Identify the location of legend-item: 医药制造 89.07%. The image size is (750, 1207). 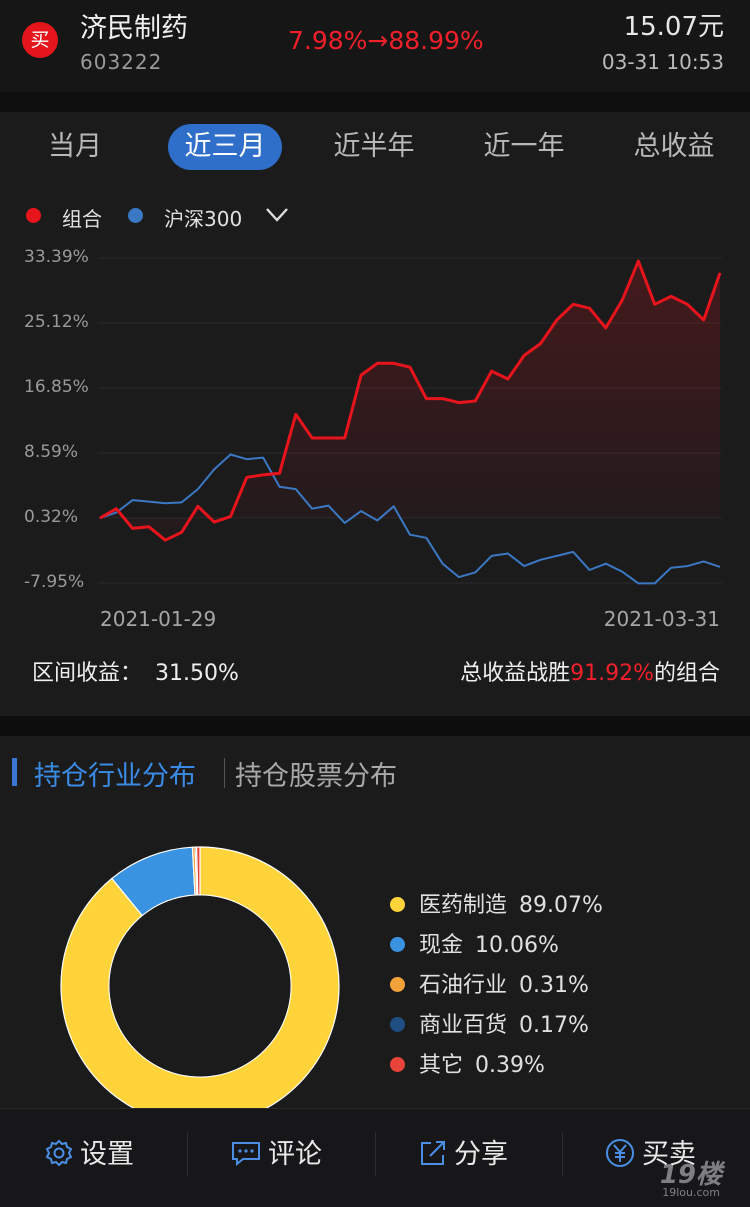
(496, 906).